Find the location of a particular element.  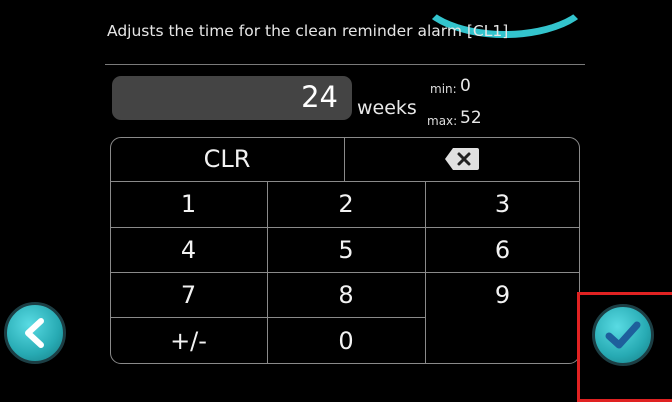

unit-label: weeks is located at coordinates (387, 108).